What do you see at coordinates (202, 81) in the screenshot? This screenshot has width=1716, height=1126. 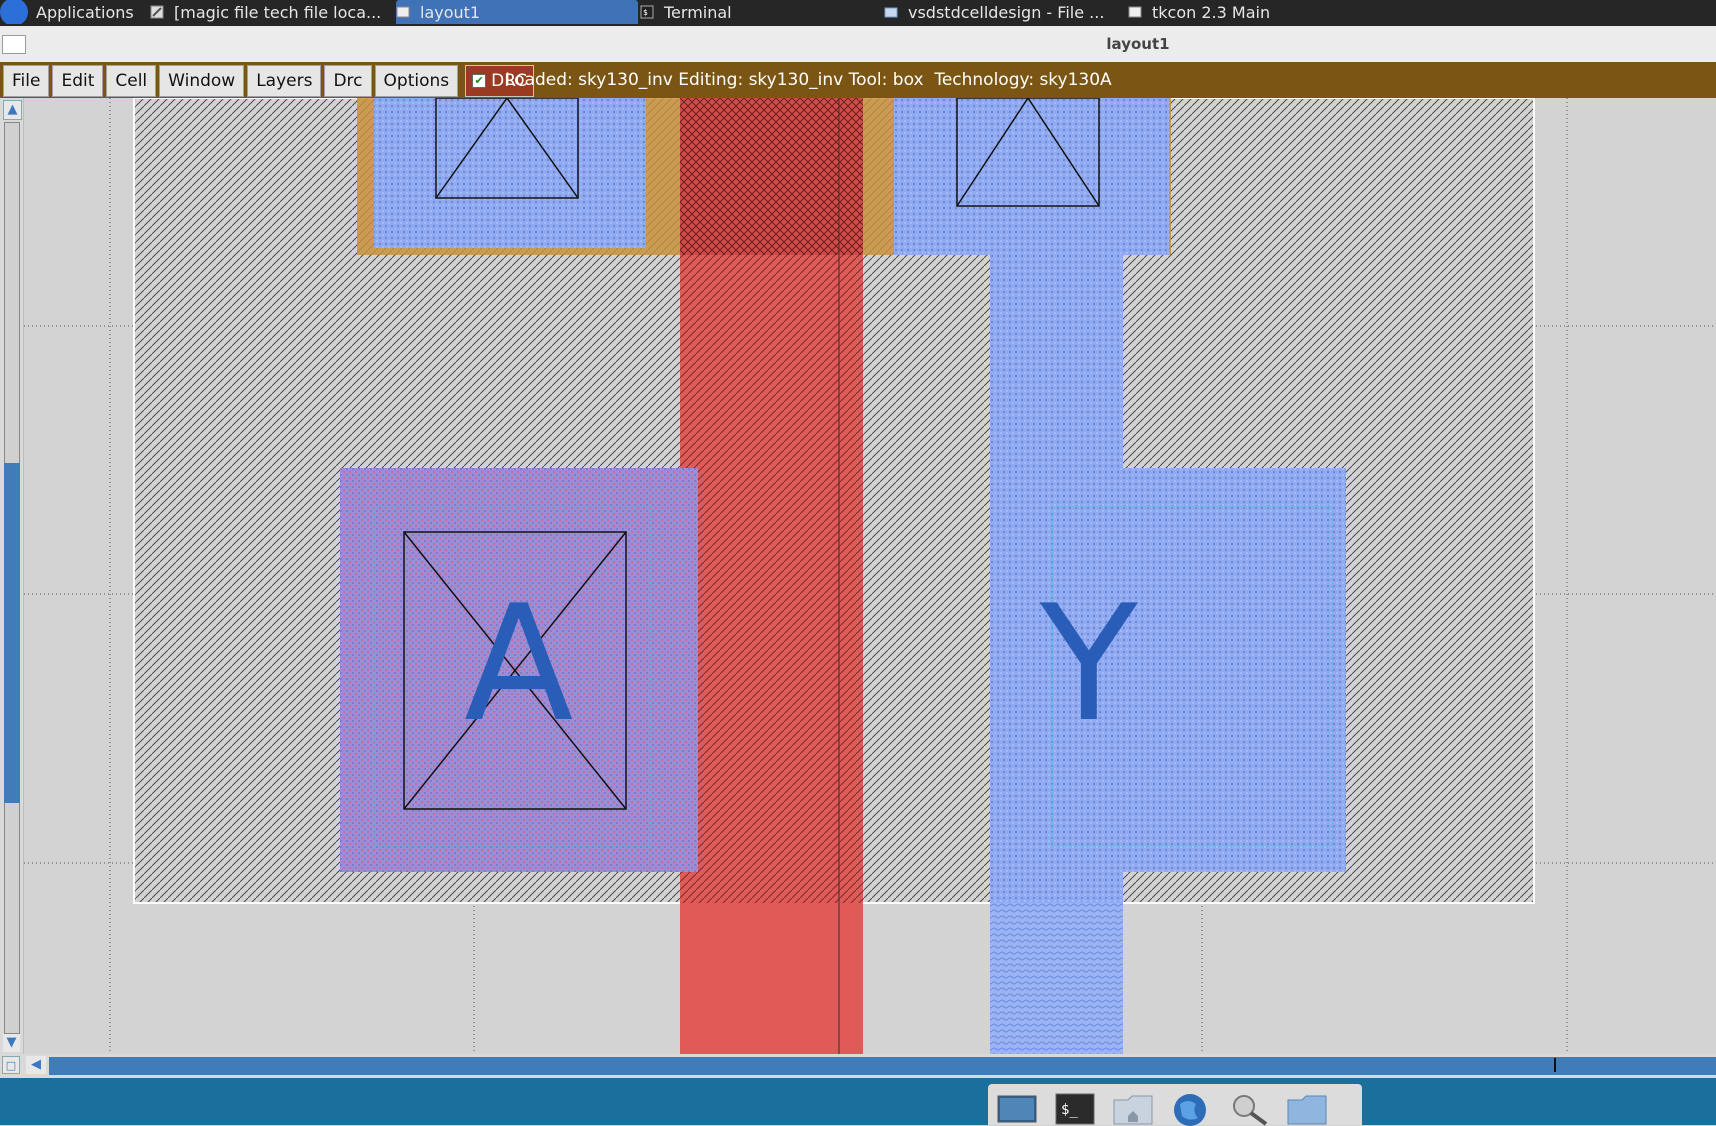 I see `menu-window: Window` at bounding box center [202, 81].